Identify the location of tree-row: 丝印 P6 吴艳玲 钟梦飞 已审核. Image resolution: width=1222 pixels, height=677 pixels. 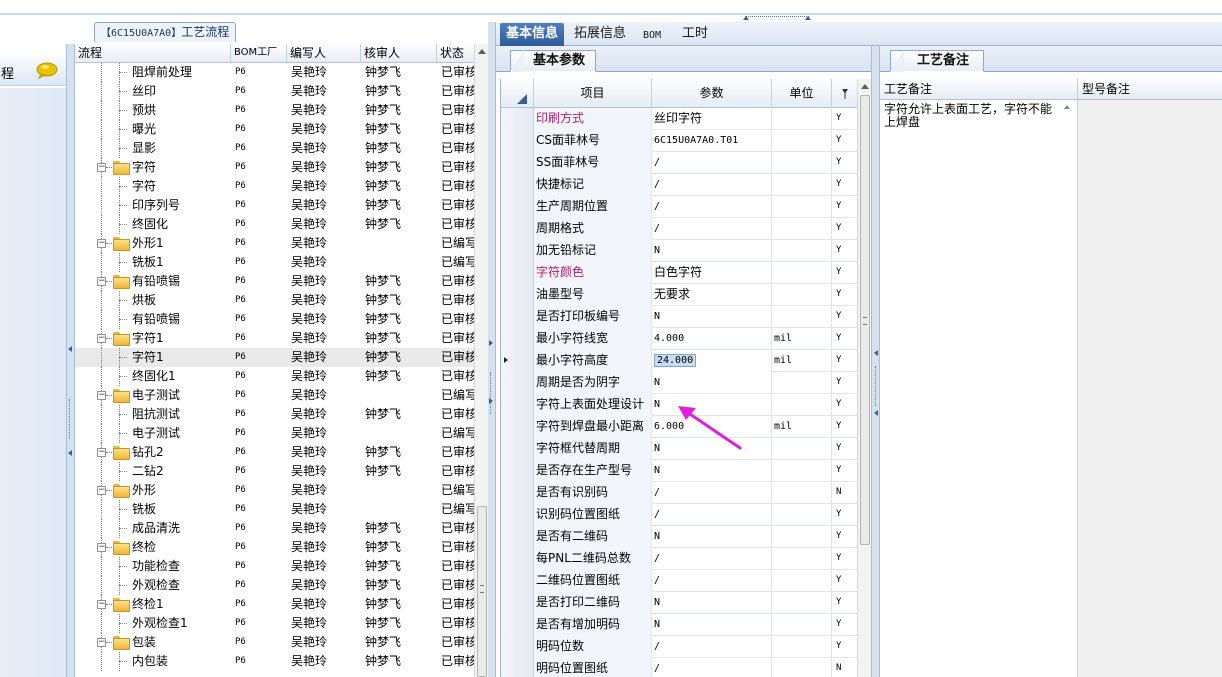
(274, 91).